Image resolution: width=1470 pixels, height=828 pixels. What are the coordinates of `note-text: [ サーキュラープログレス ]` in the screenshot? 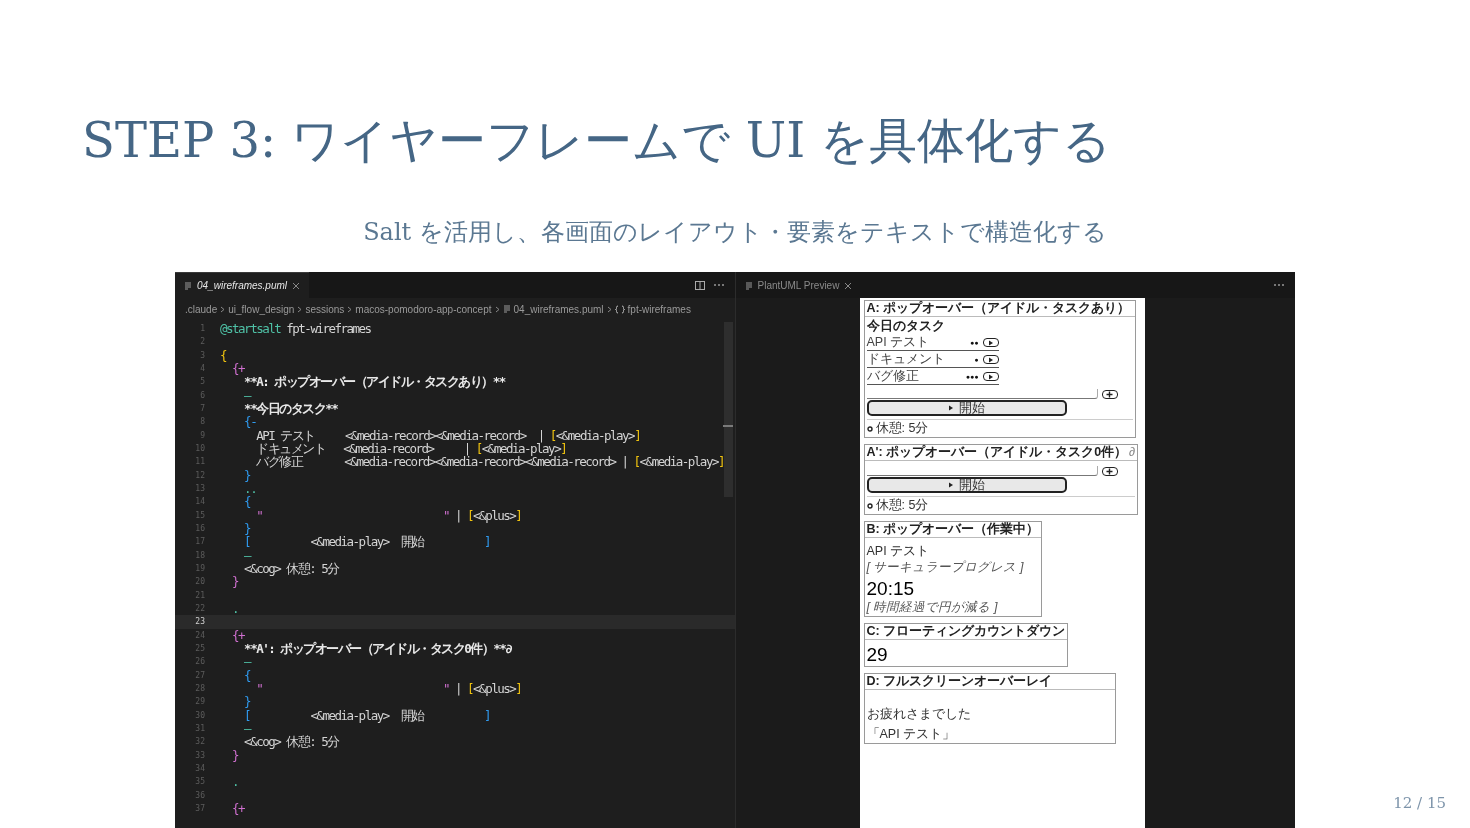 It's located at (945, 567).